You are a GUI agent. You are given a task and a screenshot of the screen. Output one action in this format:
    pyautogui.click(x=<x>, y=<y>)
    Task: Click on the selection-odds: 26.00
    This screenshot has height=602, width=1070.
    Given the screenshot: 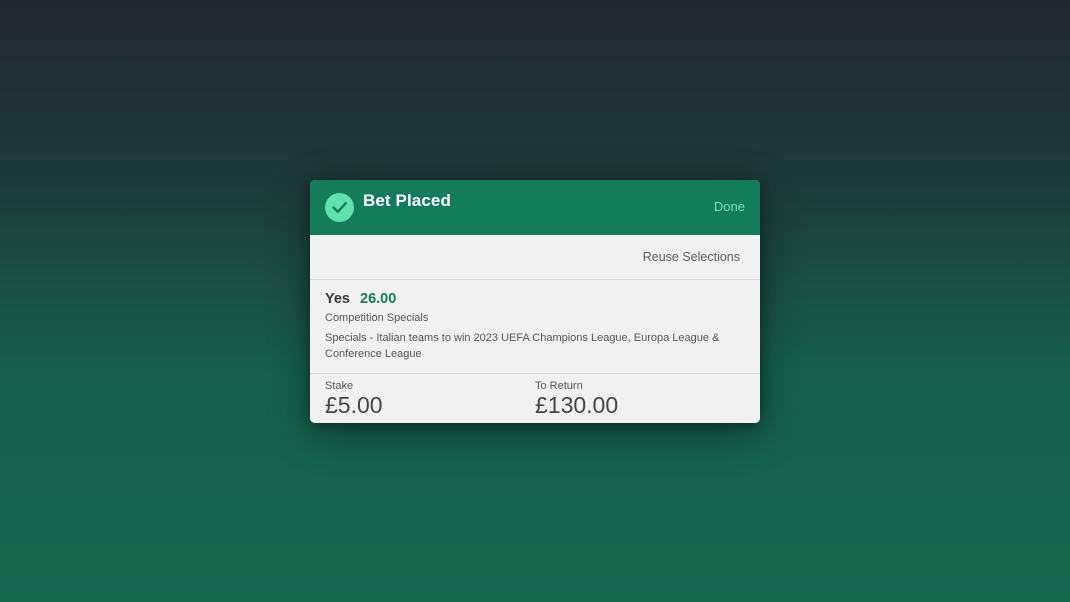 What is the action you would take?
    pyautogui.click(x=378, y=299)
    